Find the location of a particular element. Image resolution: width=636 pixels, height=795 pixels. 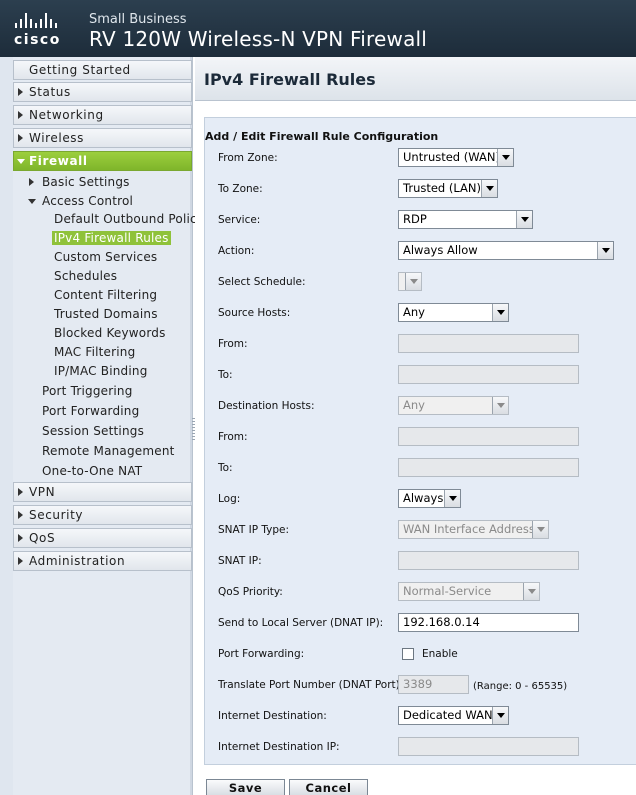

save-button: Save is located at coordinates (245, 787).